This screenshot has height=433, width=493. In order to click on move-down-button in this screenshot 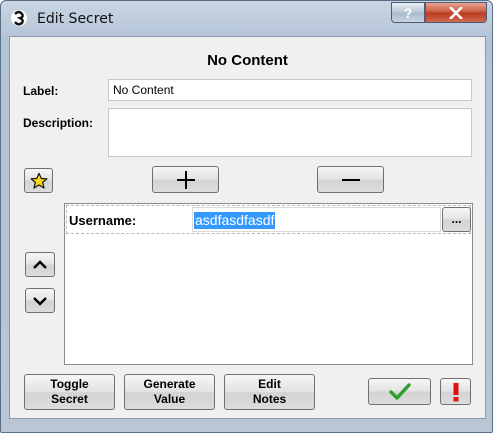, I will do `click(40, 300)`.